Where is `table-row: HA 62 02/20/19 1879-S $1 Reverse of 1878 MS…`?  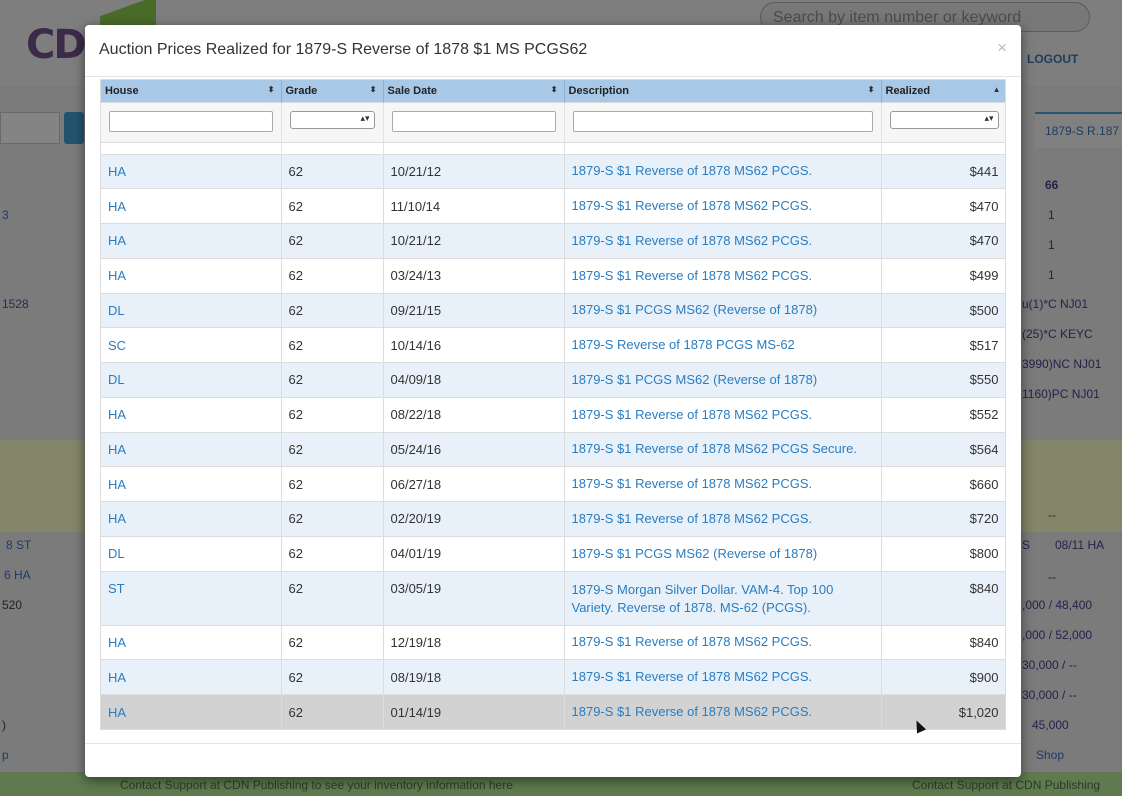 table-row: HA 62 02/20/19 1879-S $1 Reverse of 1878 MS… is located at coordinates (553, 519).